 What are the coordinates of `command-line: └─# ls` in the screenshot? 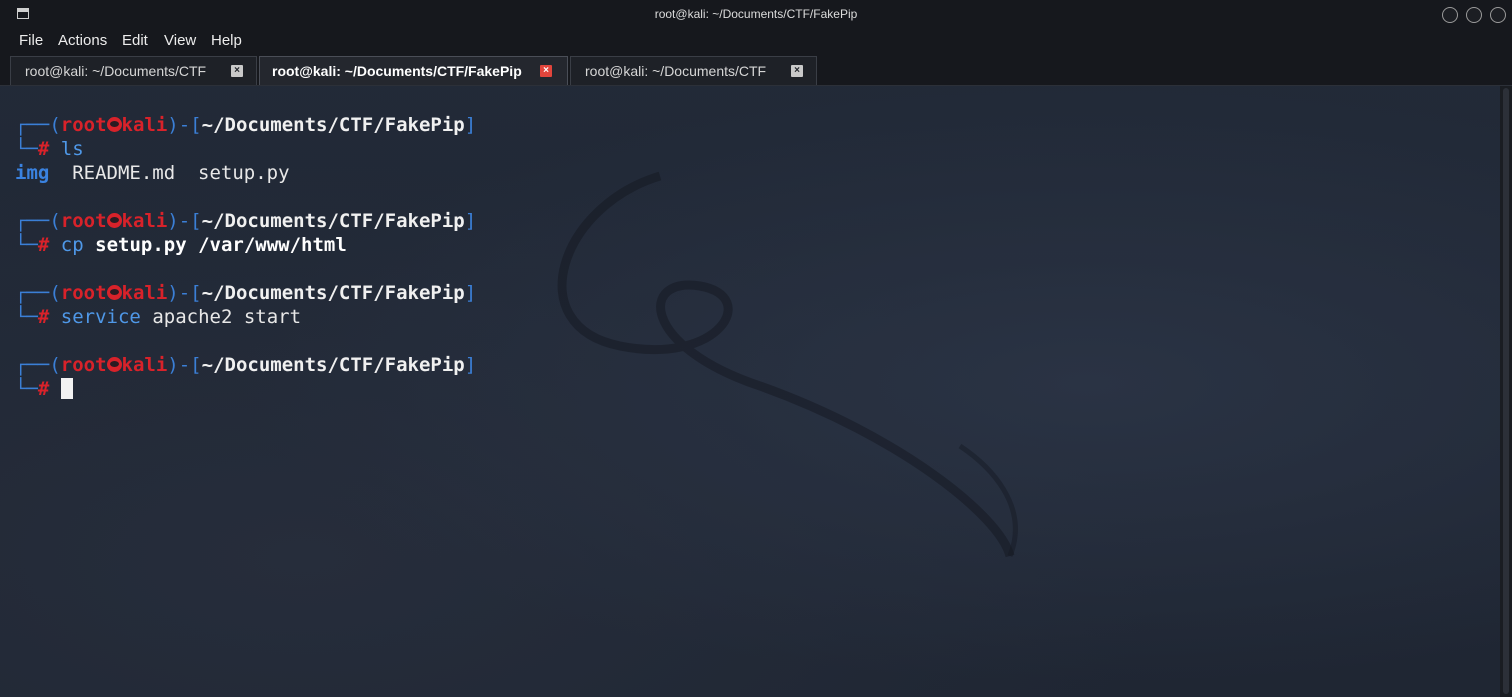 It's located at (49, 149).